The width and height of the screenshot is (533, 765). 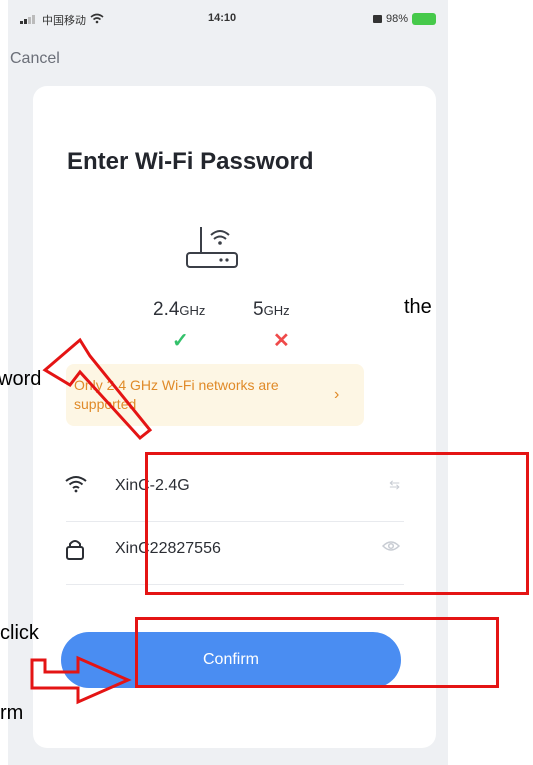 What do you see at coordinates (396, 19) in the screenshot?
I see `battery-percent: 98%` at bounding box center [396, 19].